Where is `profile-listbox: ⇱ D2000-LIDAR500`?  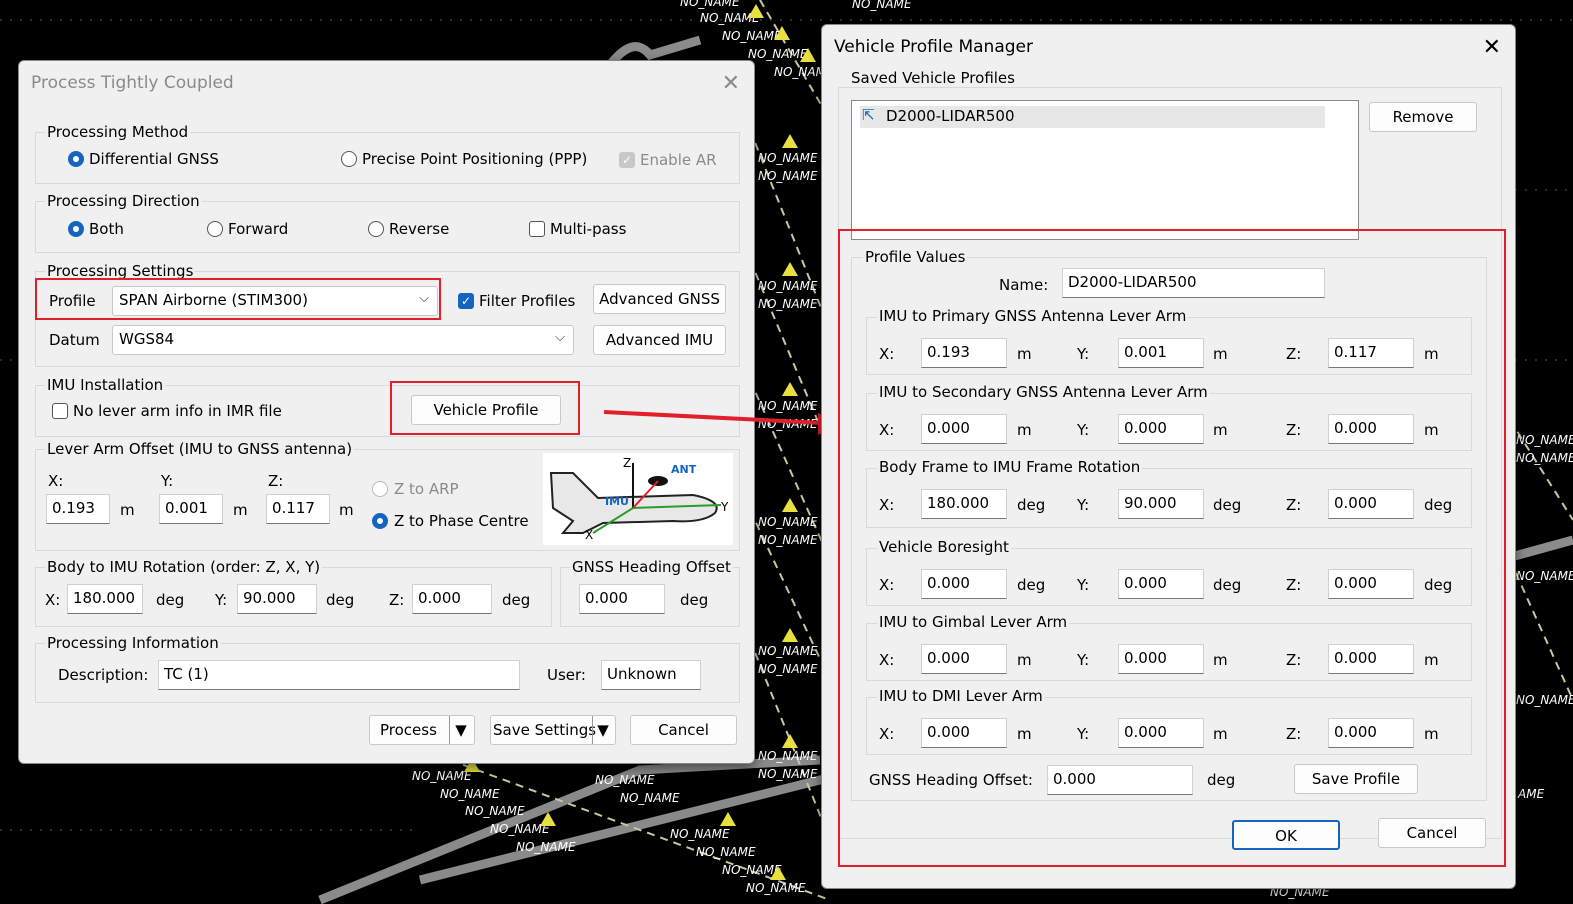 profile-listbox: ⇱ D2000-LIDAR500 is located at coordinates (1105, 170).